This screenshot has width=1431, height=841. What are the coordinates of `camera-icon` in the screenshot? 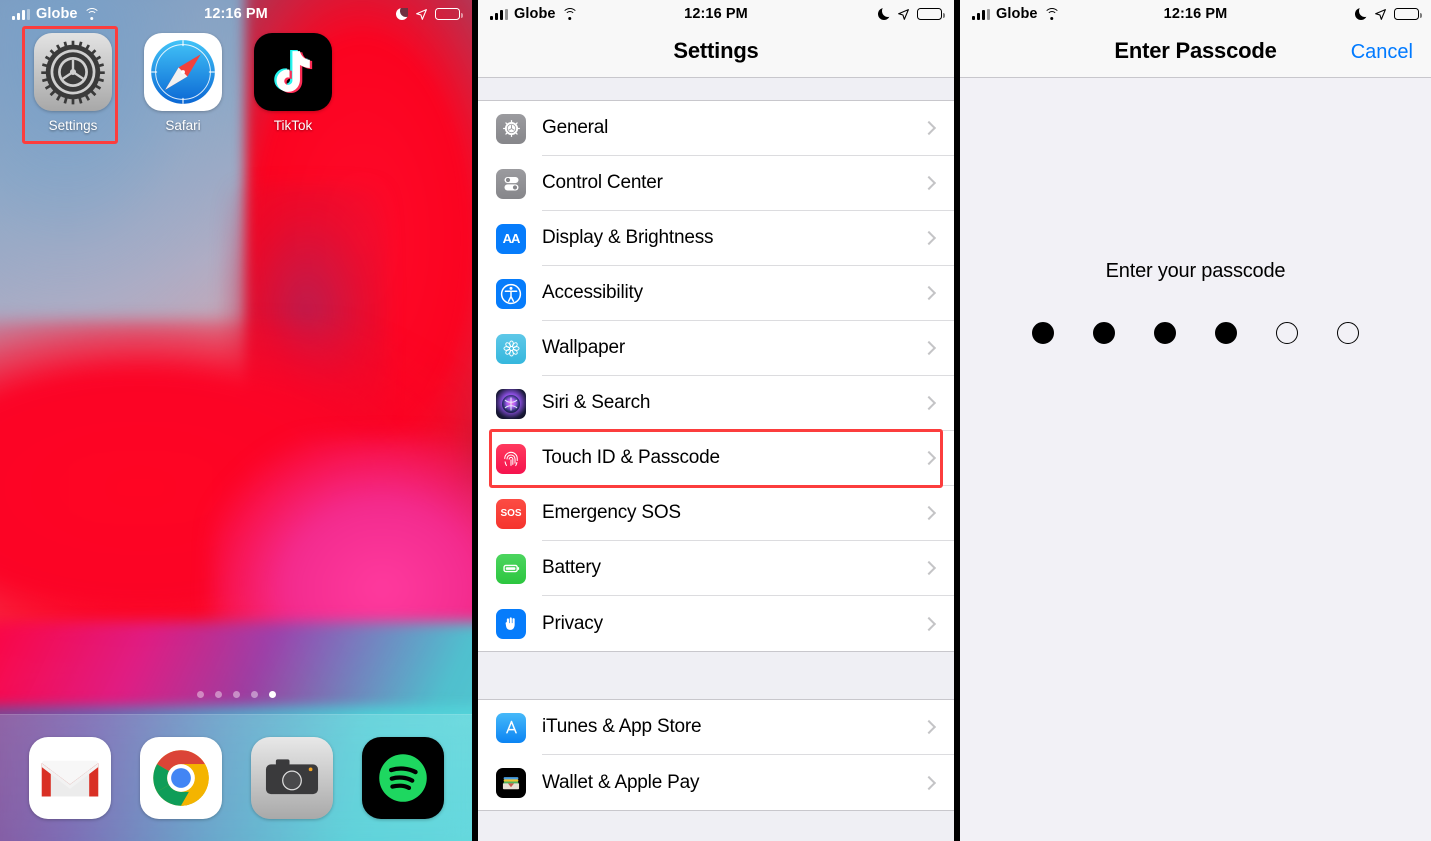 It's located at (291, 777).